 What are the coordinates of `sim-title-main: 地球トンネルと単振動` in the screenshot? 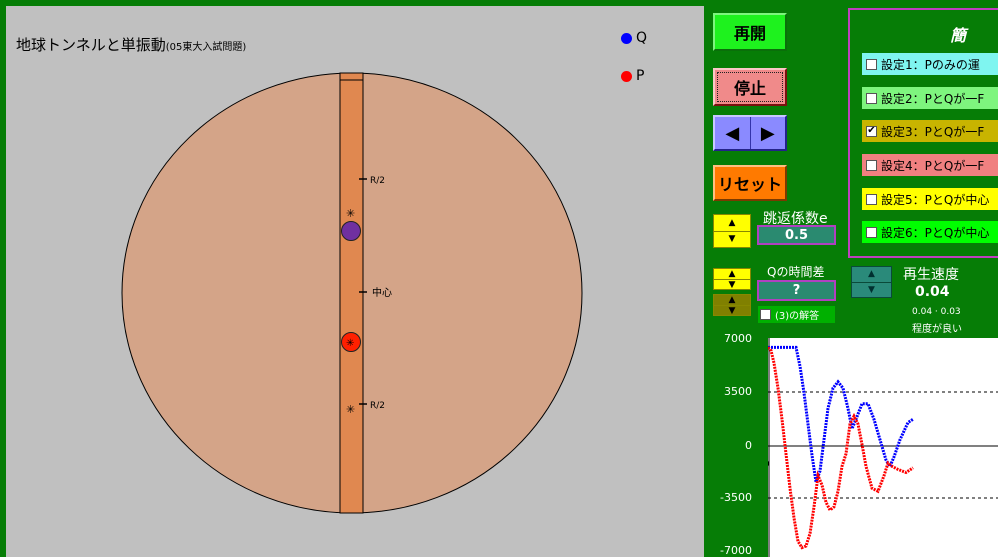 It's located at (91, 45).